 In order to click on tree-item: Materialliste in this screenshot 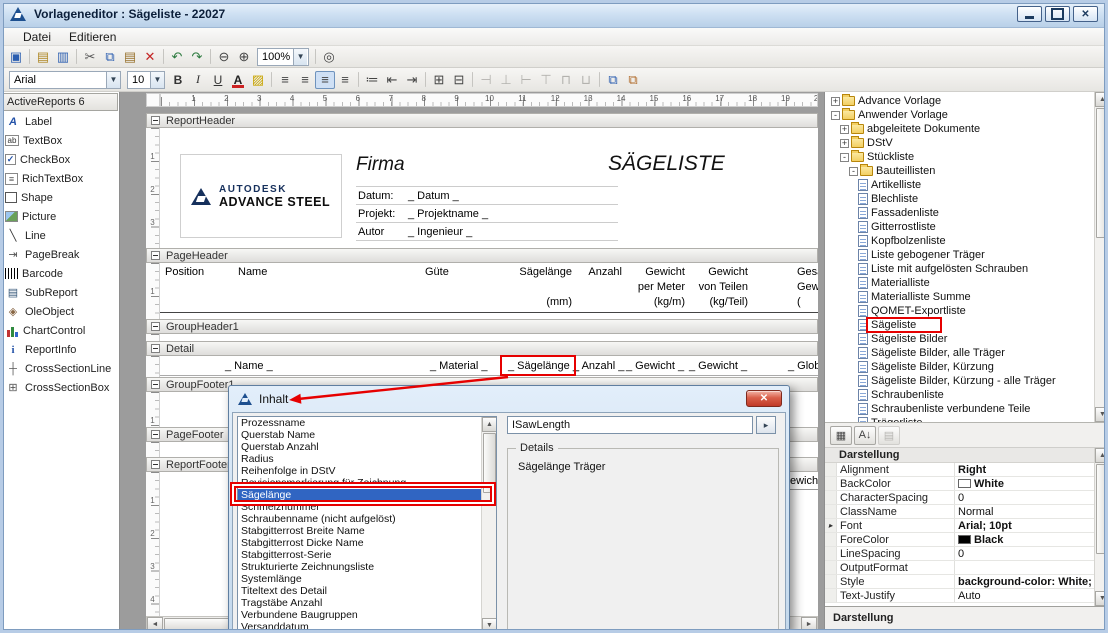, I will do `click(959, 283)`.